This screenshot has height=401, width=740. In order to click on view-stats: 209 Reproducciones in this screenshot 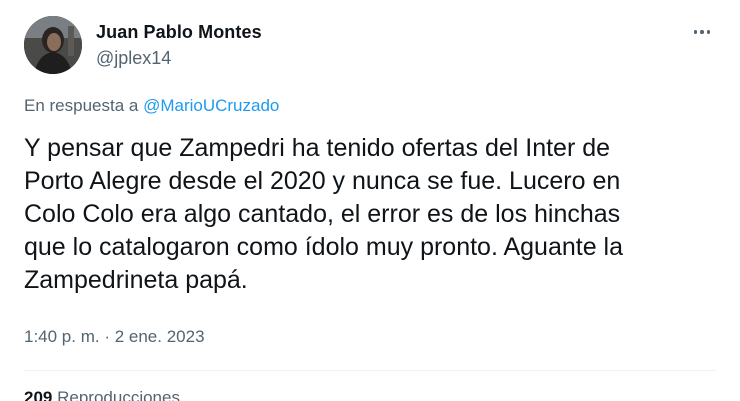, I will do `click(102, 394)`.